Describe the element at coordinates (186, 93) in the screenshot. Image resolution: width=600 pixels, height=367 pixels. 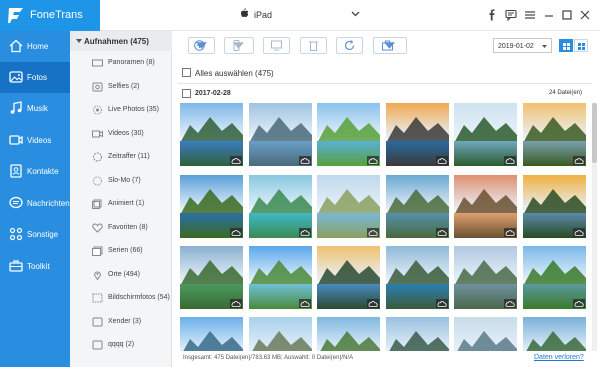
I see `date-group-checkbox` at that location.